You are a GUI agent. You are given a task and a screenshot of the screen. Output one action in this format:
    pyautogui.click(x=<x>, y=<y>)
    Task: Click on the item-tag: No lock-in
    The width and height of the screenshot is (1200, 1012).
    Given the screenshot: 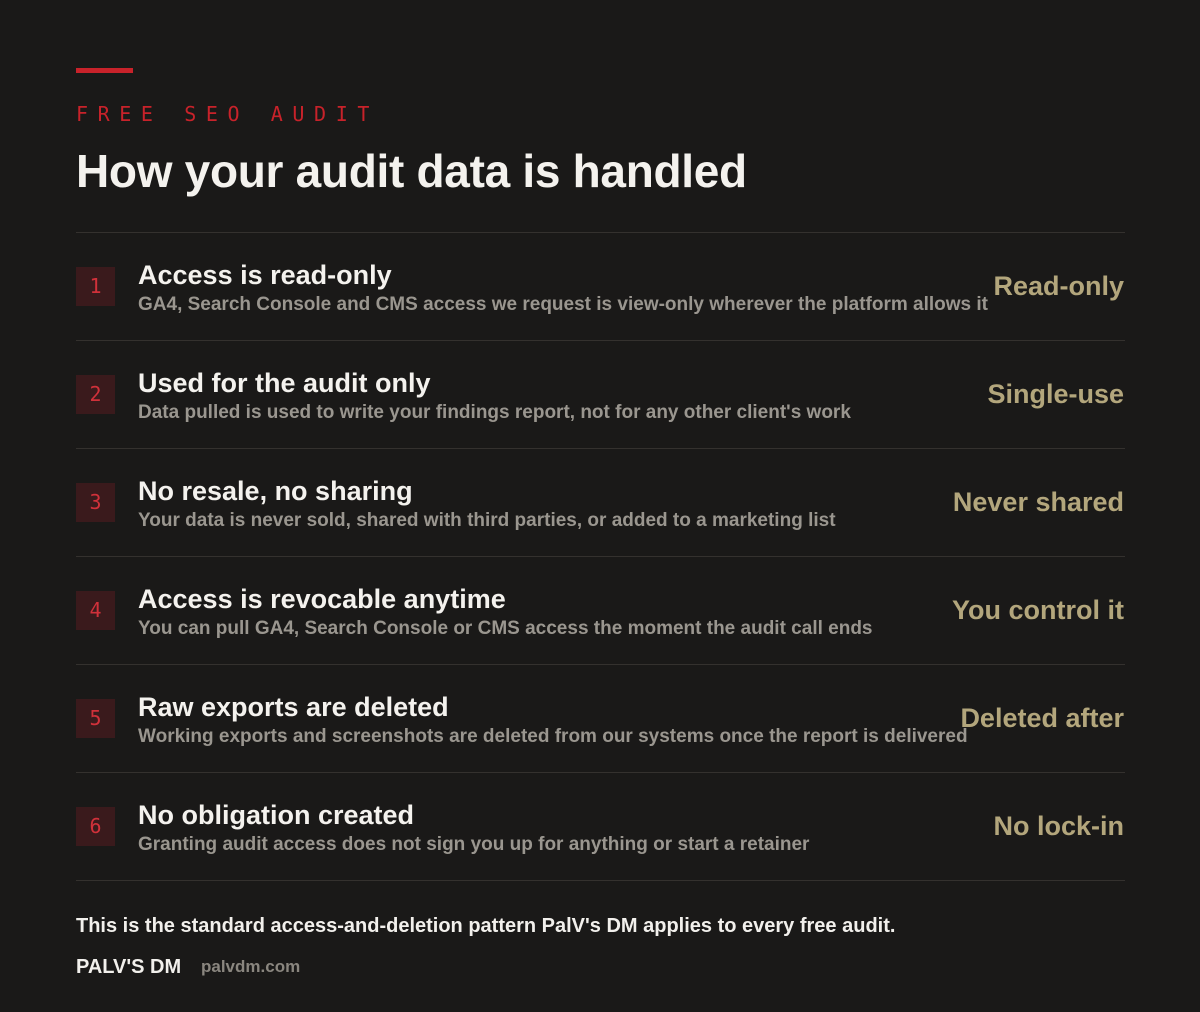 What is the action you would take?
    pyautogui.click(x=1058, y=826)
    